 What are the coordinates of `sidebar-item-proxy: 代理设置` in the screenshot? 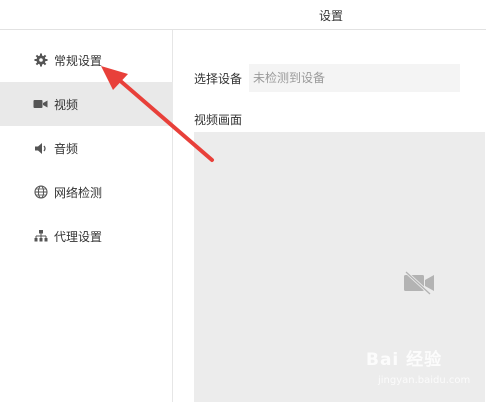 It's located at (86, 236).